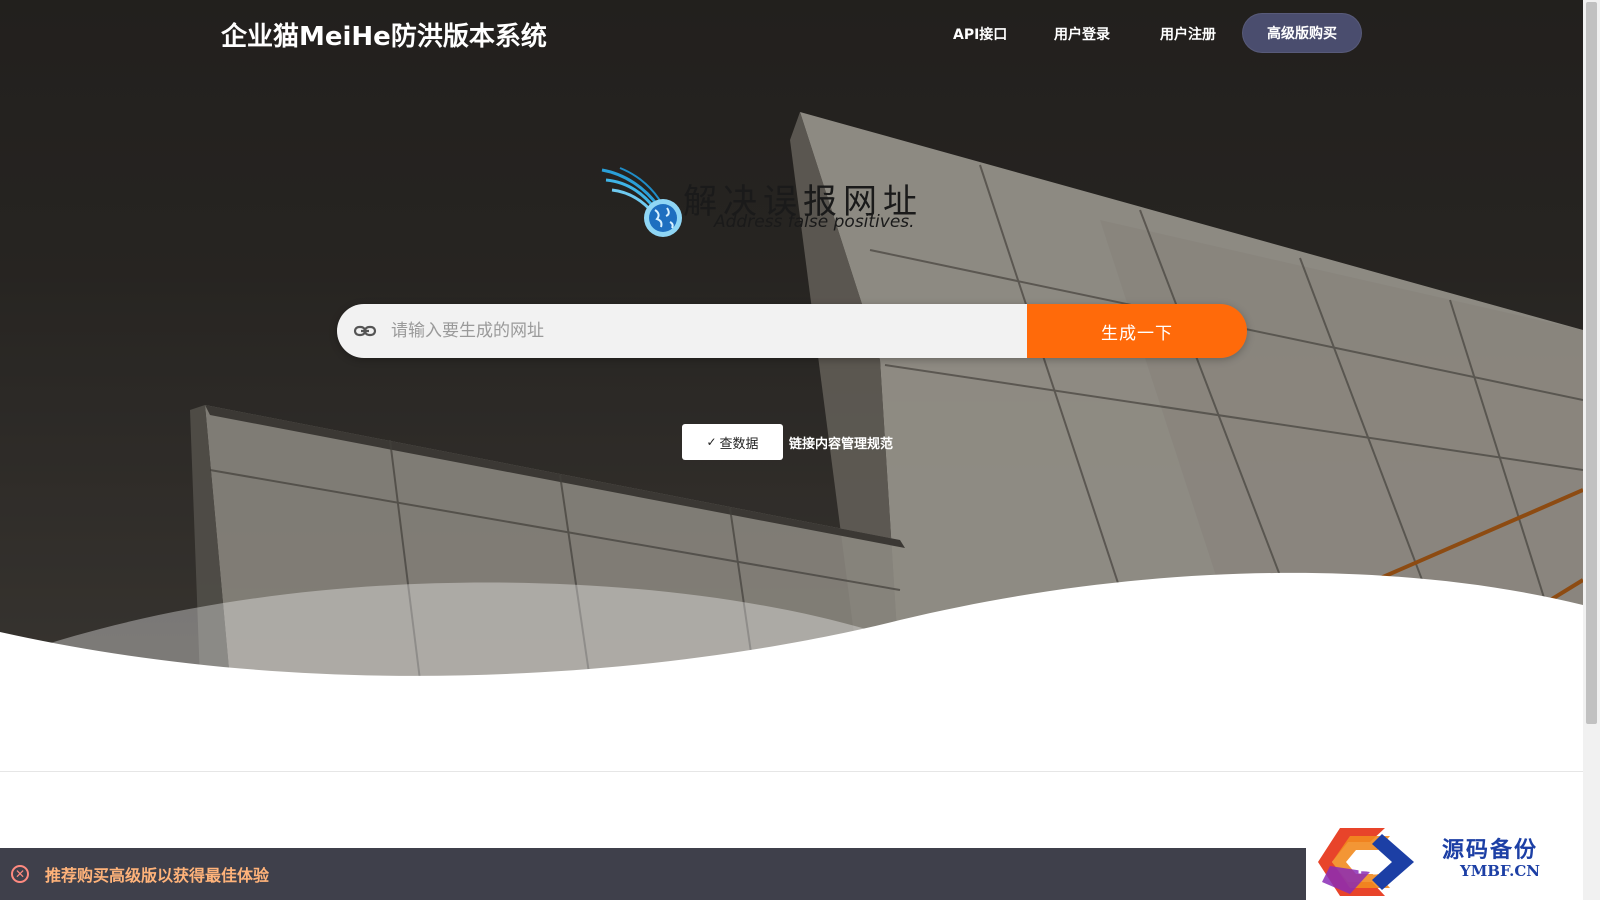 The height and width of the screenshot is (900, 1600). Describe the element at coordinates (1369, 864) in the screenshot. I see `watermark-glyph: 码` at that location.